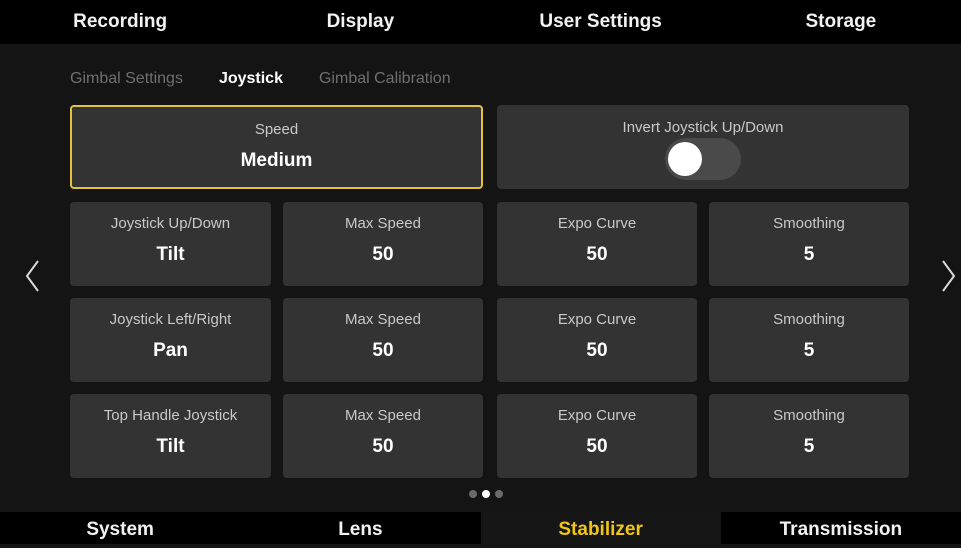 The height and width of the screenshot is (548, 961). I want to click on subtab-gimbal-calibration: Gimbal Calibration, so click(385, 79).